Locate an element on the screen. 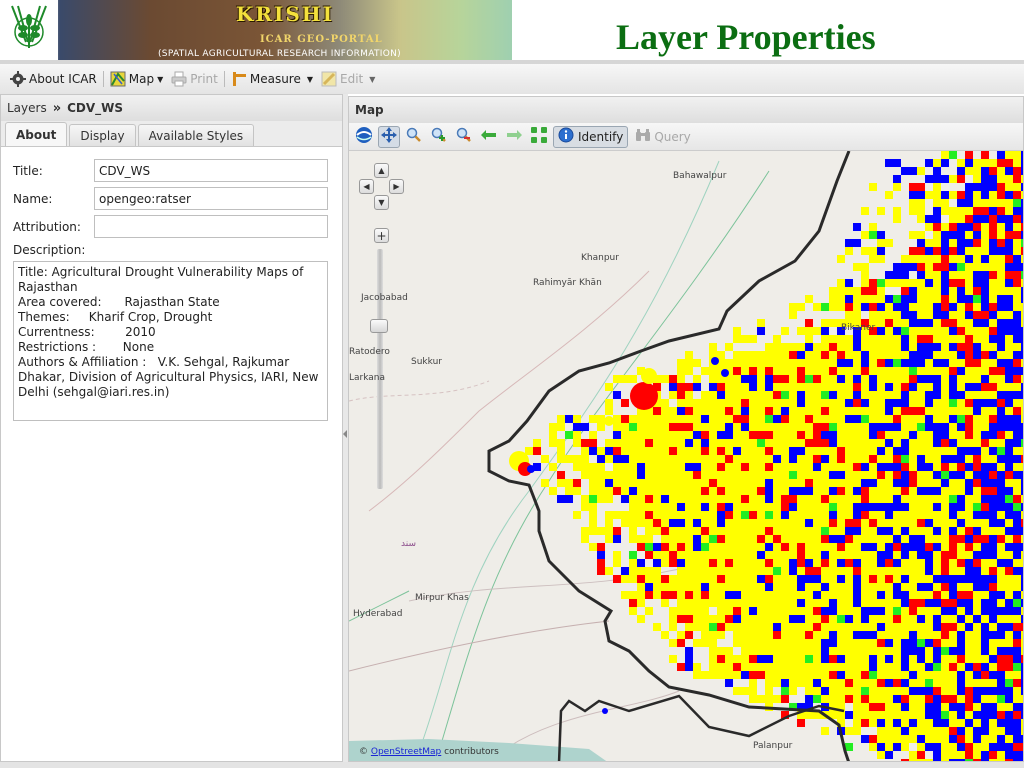 This screenshot has width=1024, height=768. pan-down-button: ▼ is located at coordinates (381, 202).